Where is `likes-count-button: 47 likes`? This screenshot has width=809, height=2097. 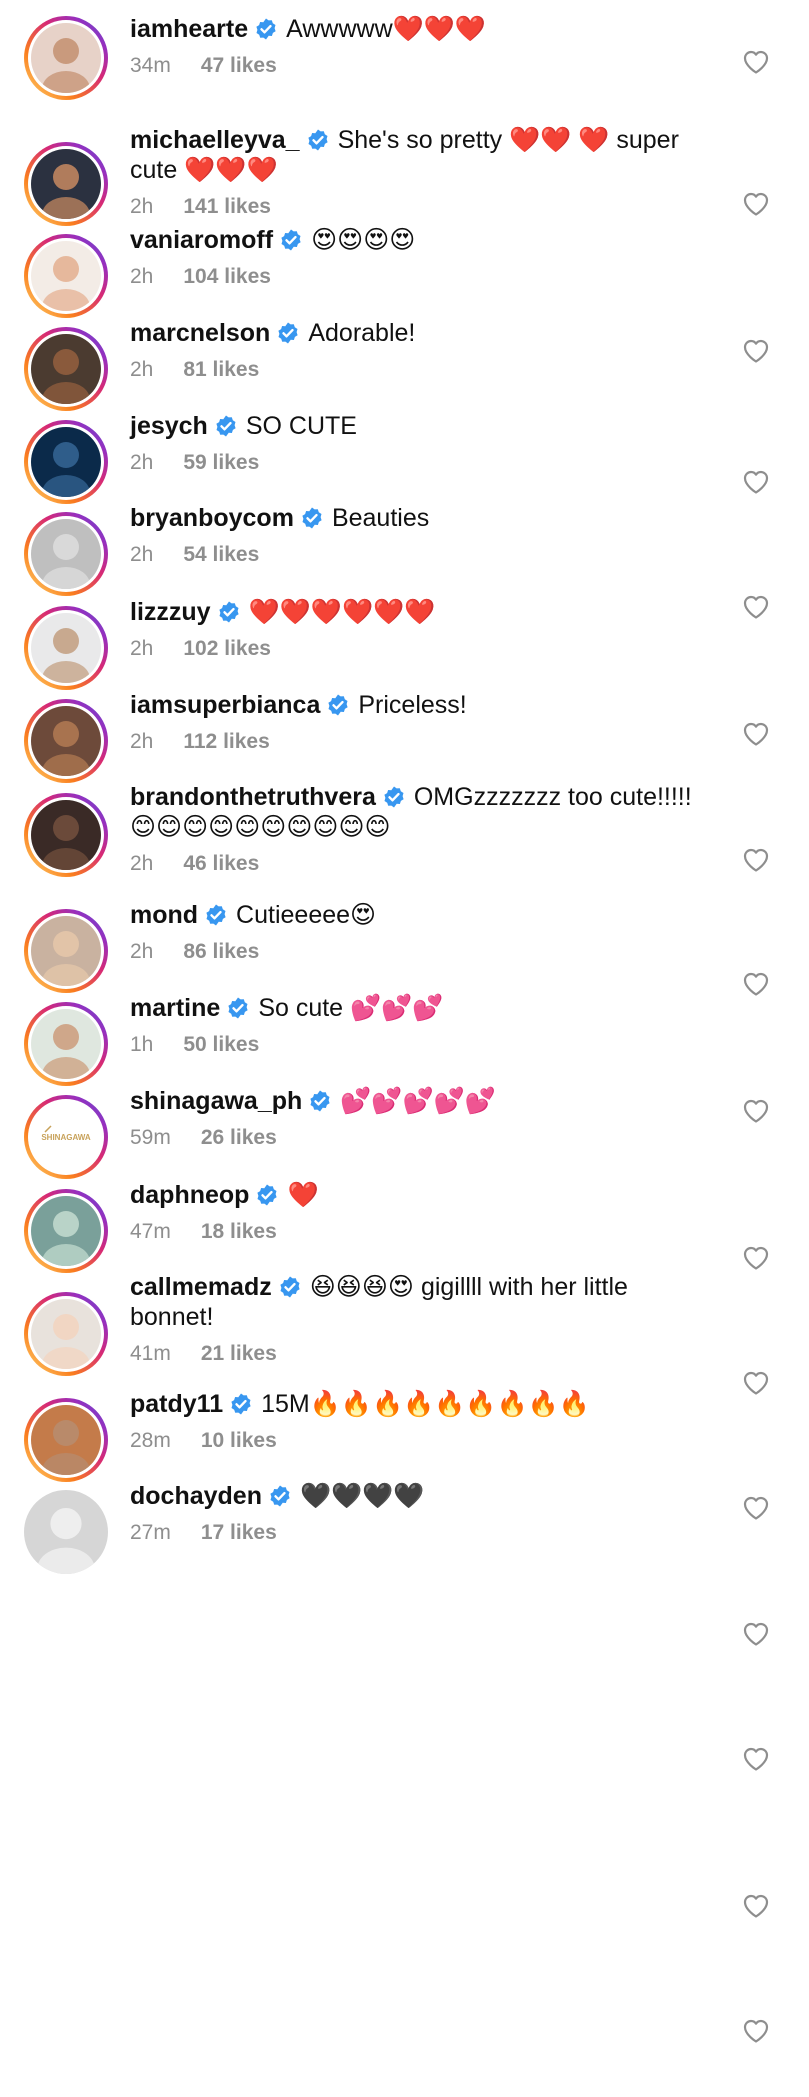
likes-count-button: 47 likes is located at coordinates (239, 65).